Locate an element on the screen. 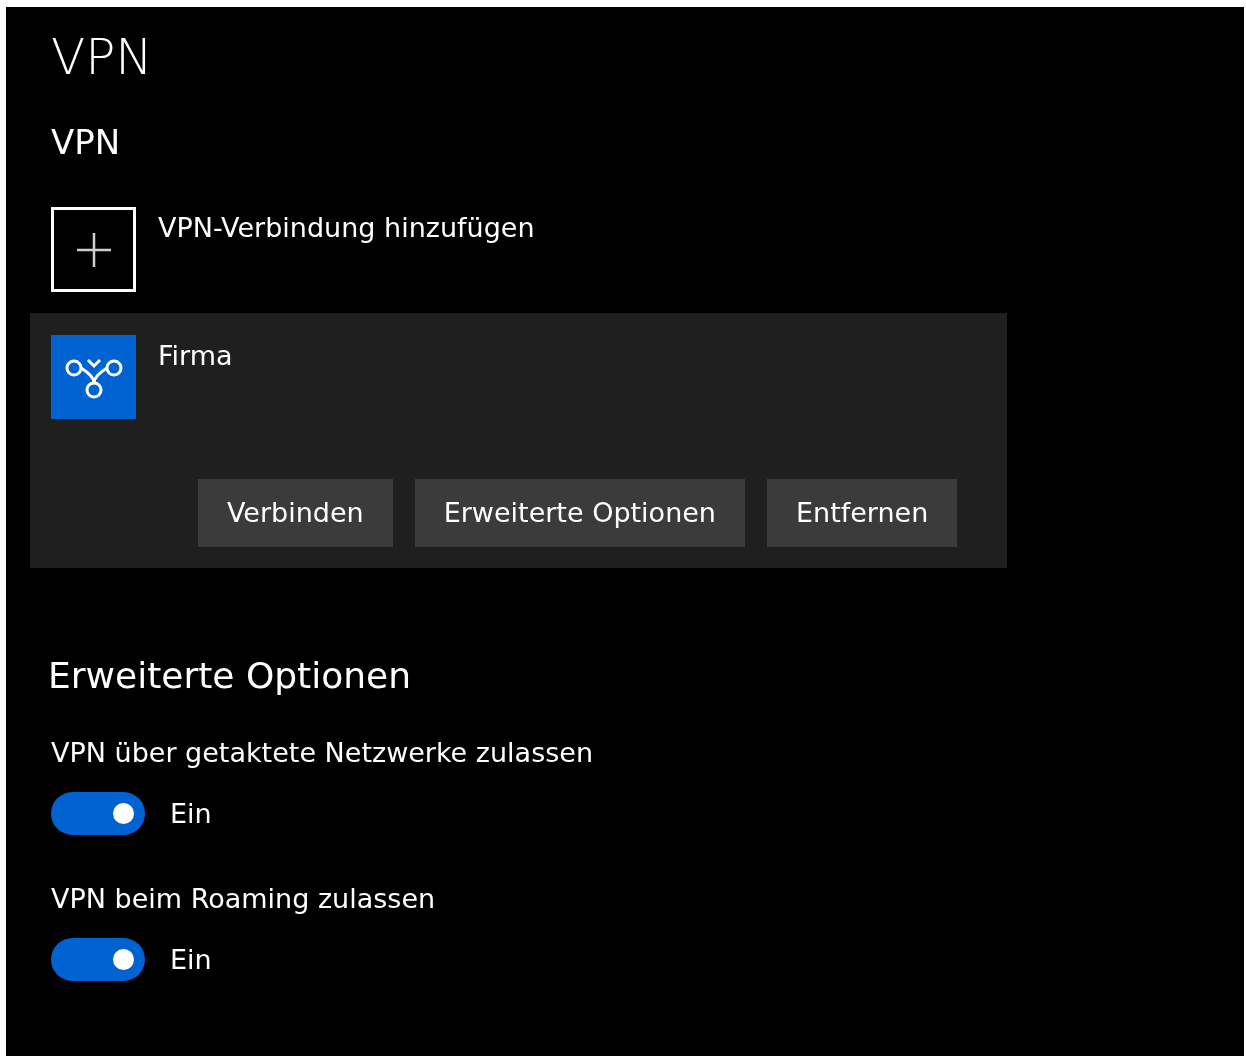  setting-label: VPN beim Roaming zulassen is located at coordinates (243, 899).